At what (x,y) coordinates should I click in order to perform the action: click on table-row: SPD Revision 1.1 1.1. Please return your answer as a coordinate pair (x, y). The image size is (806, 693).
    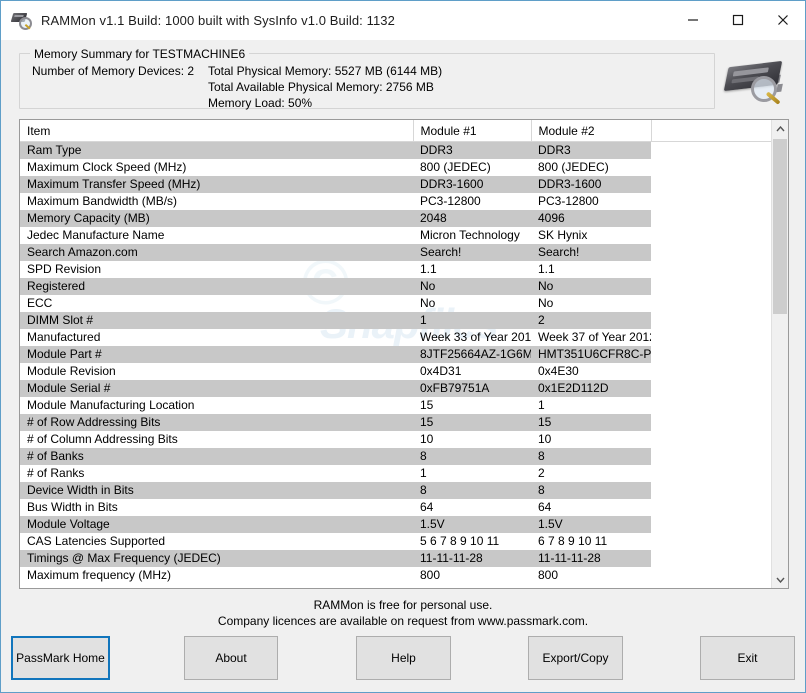
    Looking at the image, I should click on (395, 269).